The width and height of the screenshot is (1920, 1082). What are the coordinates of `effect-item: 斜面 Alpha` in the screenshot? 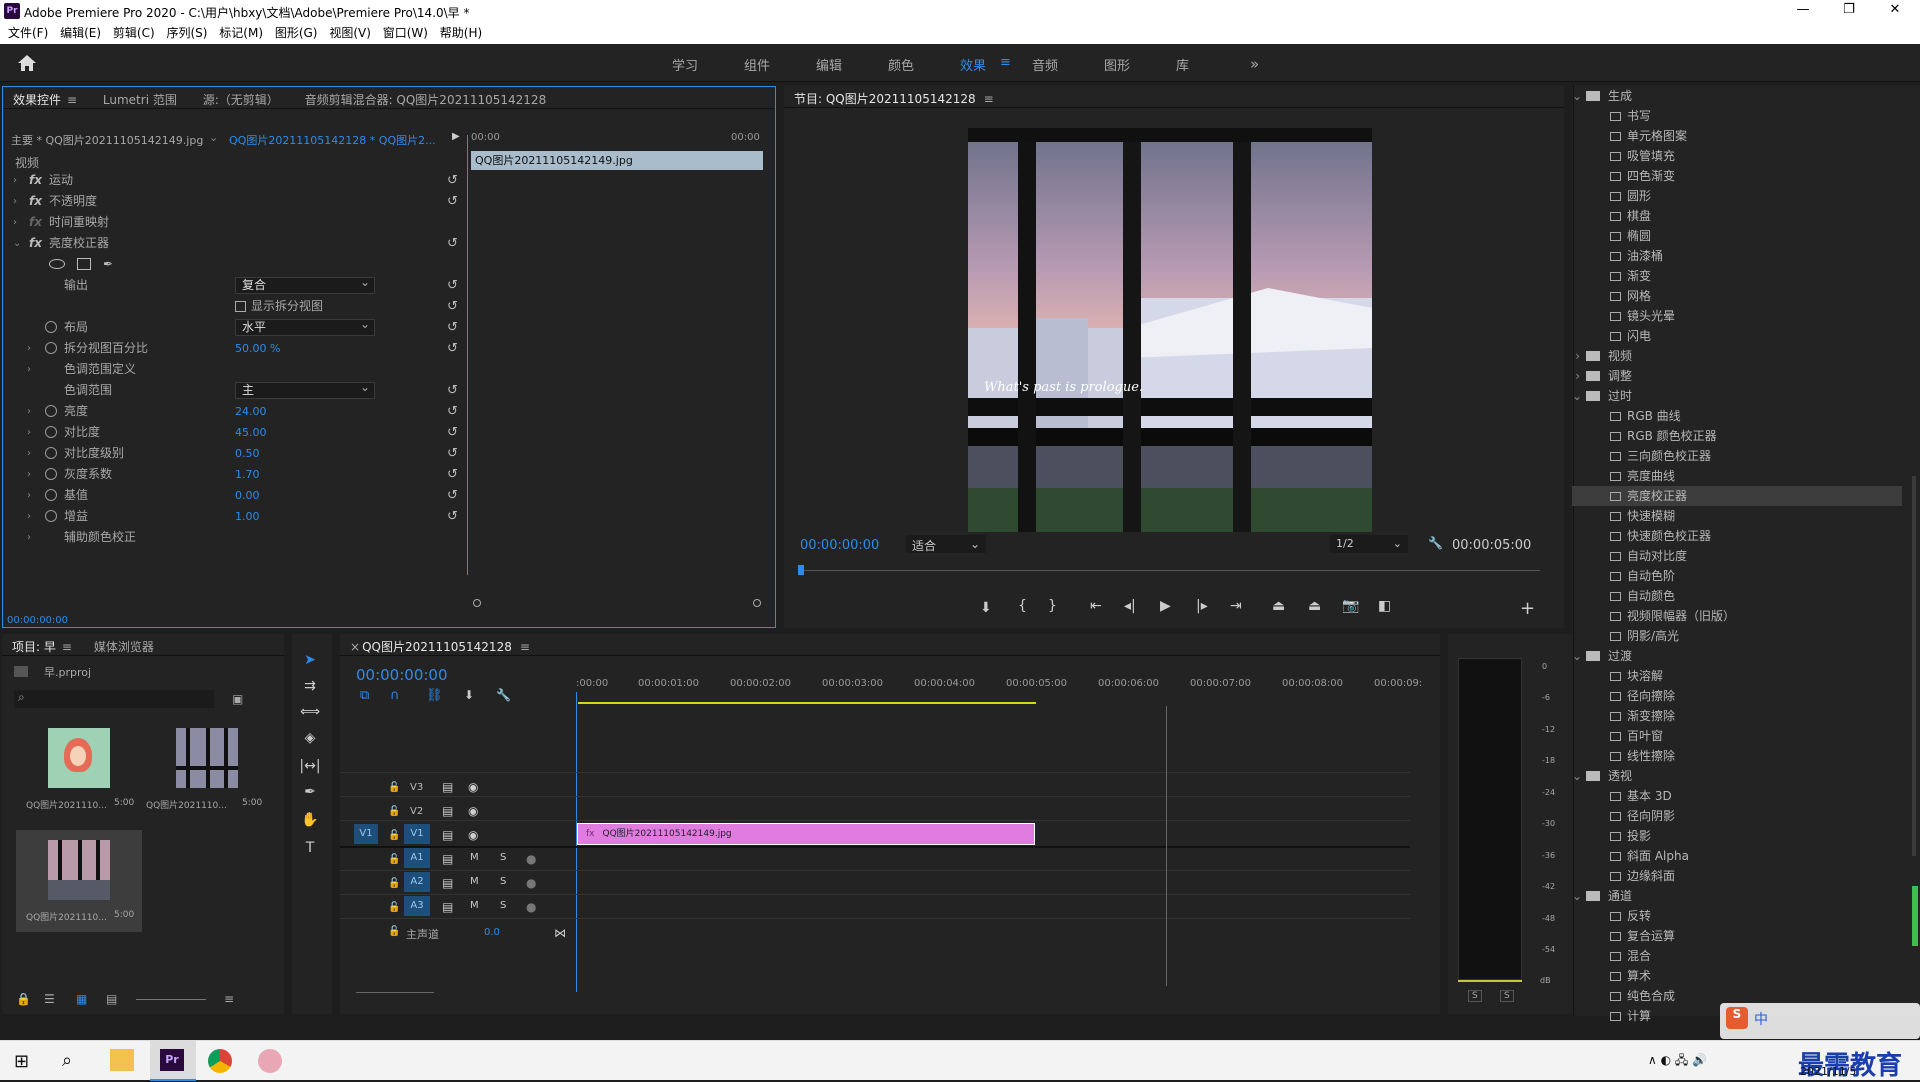 It's located at (1737, 856).